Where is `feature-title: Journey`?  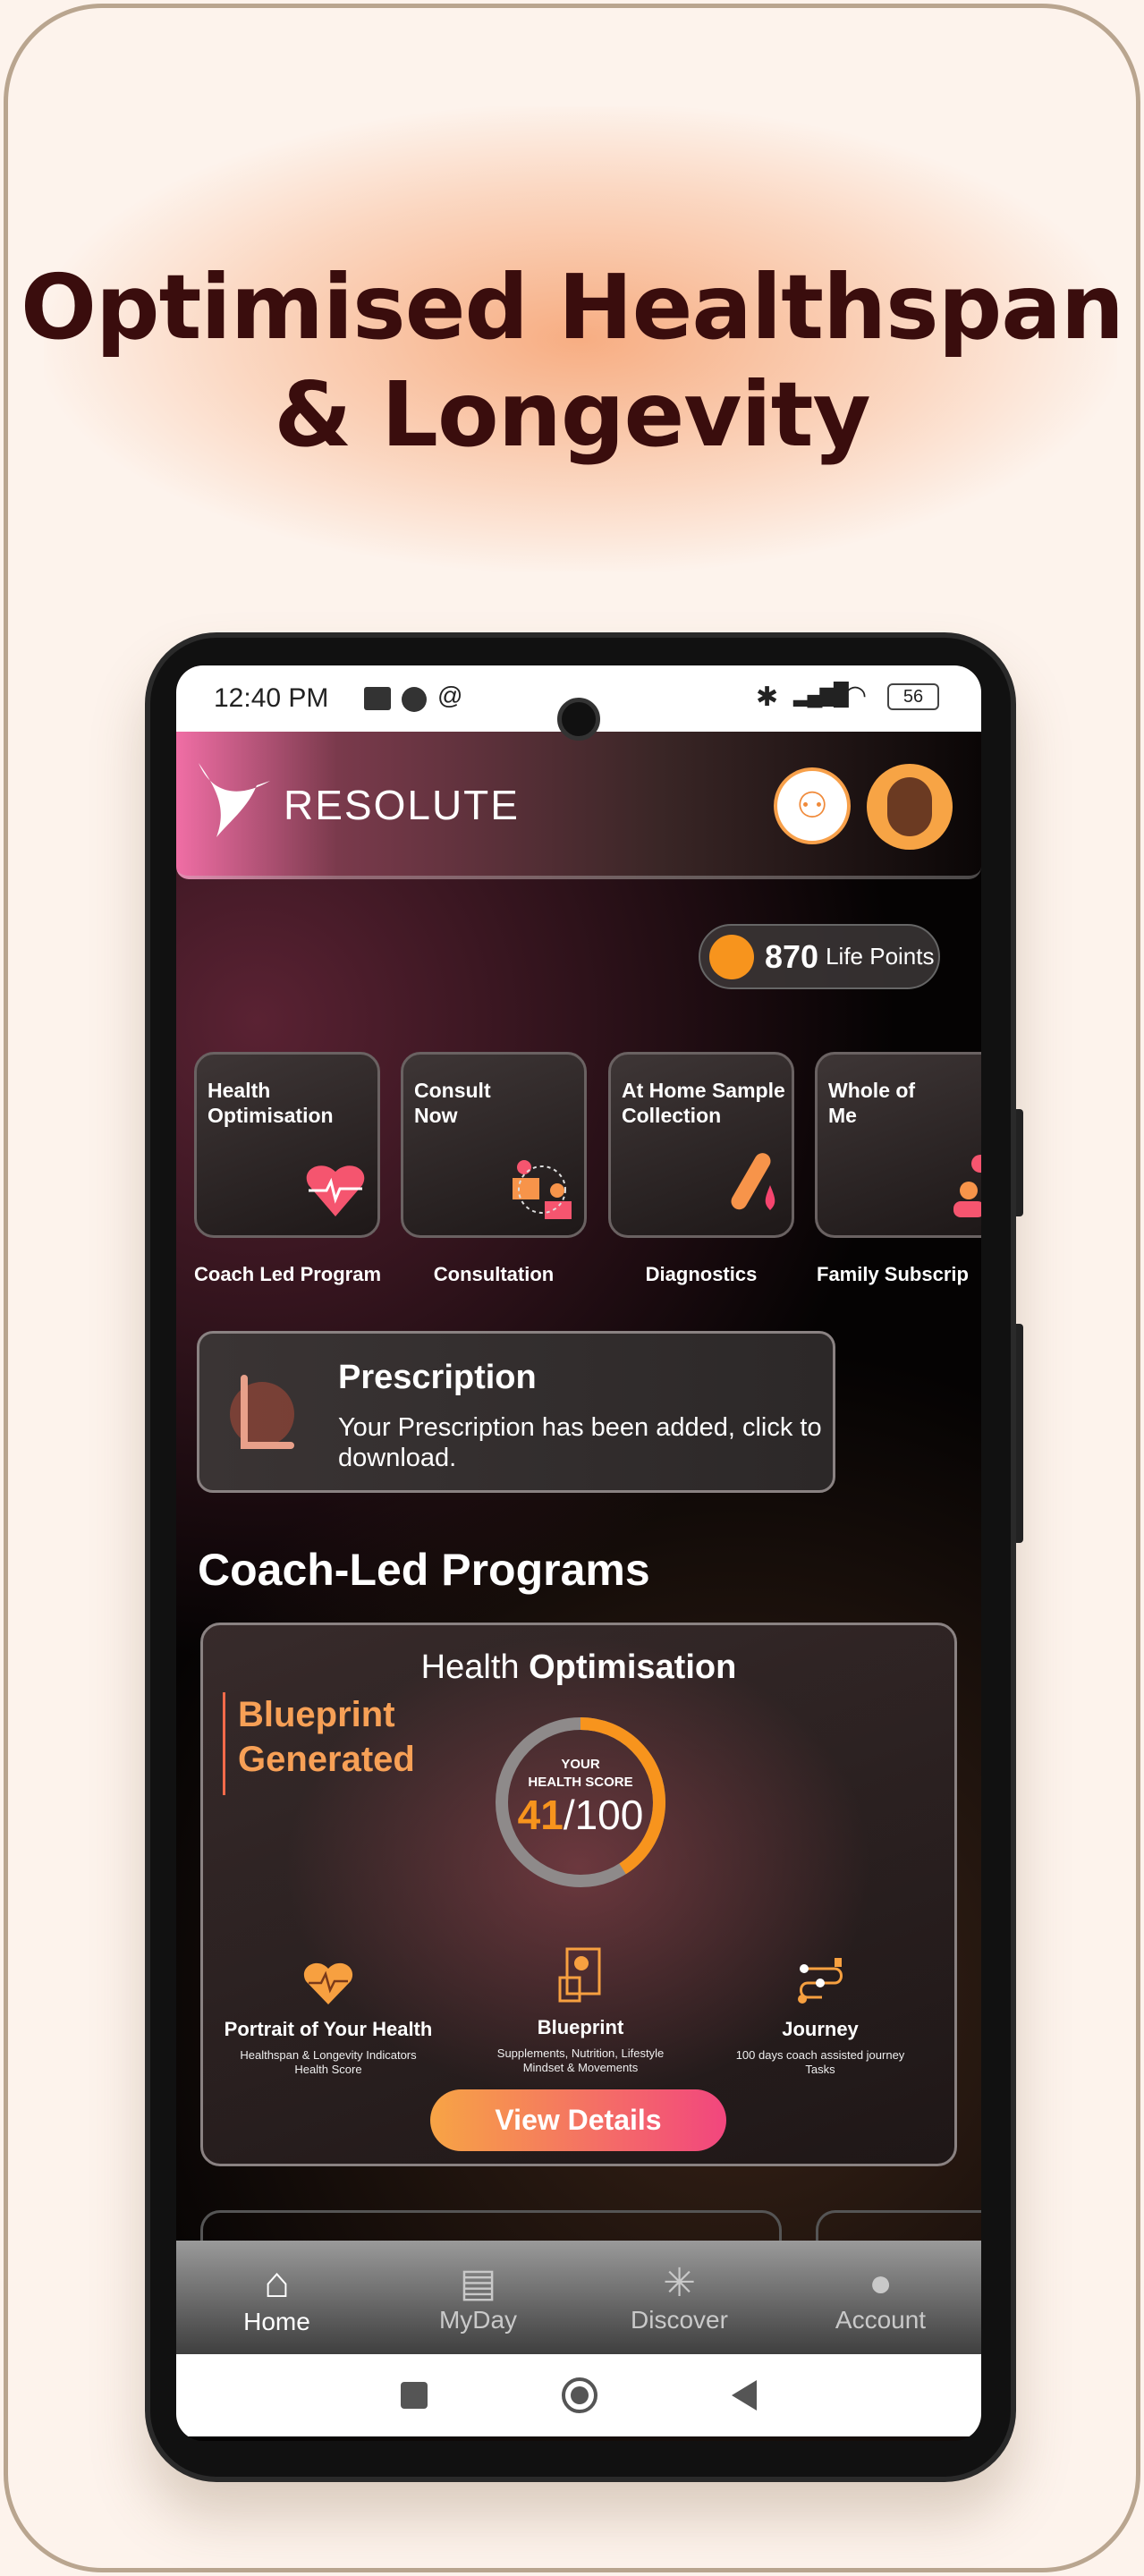 feature-title: Journey is located at coordinates (820, 2029).